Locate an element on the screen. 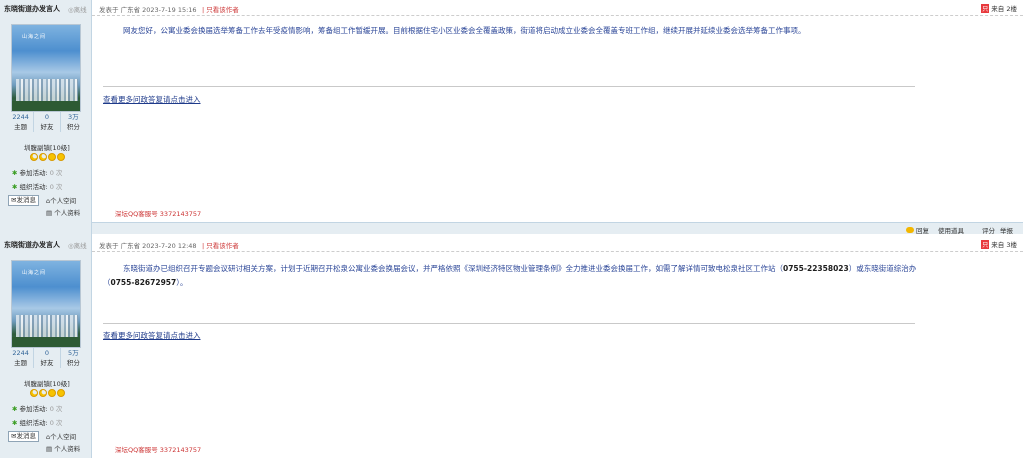  author-stats: 2244 主题 0 好友 5万 积分 is located at coordinates (47, 358).